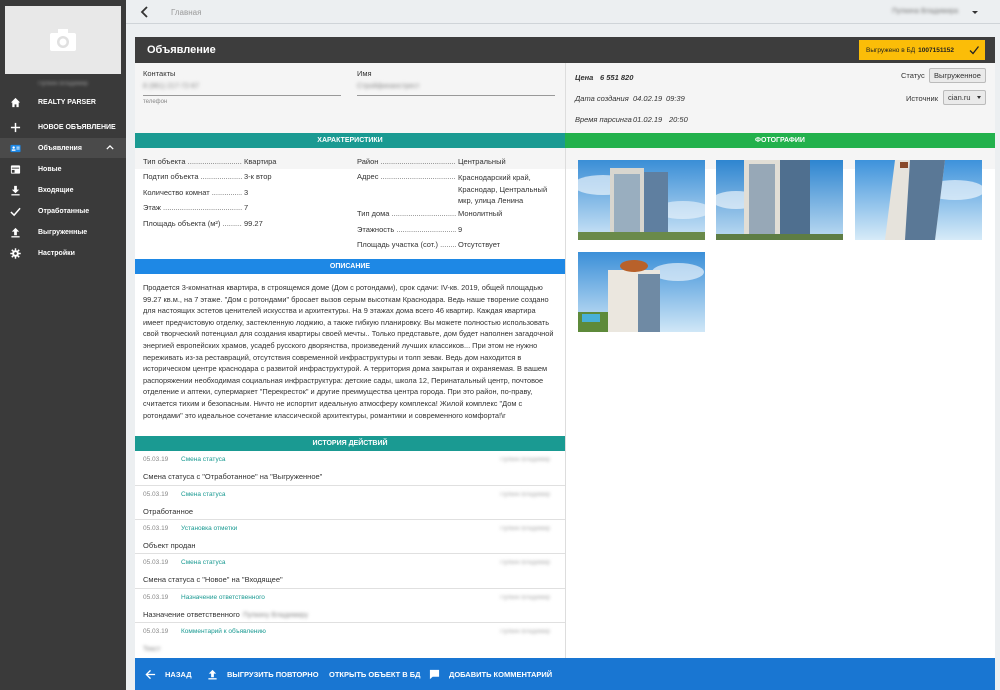 This screenshot has height=690, width=1000. I want to click on source-label: Источник, so click(922, 98).